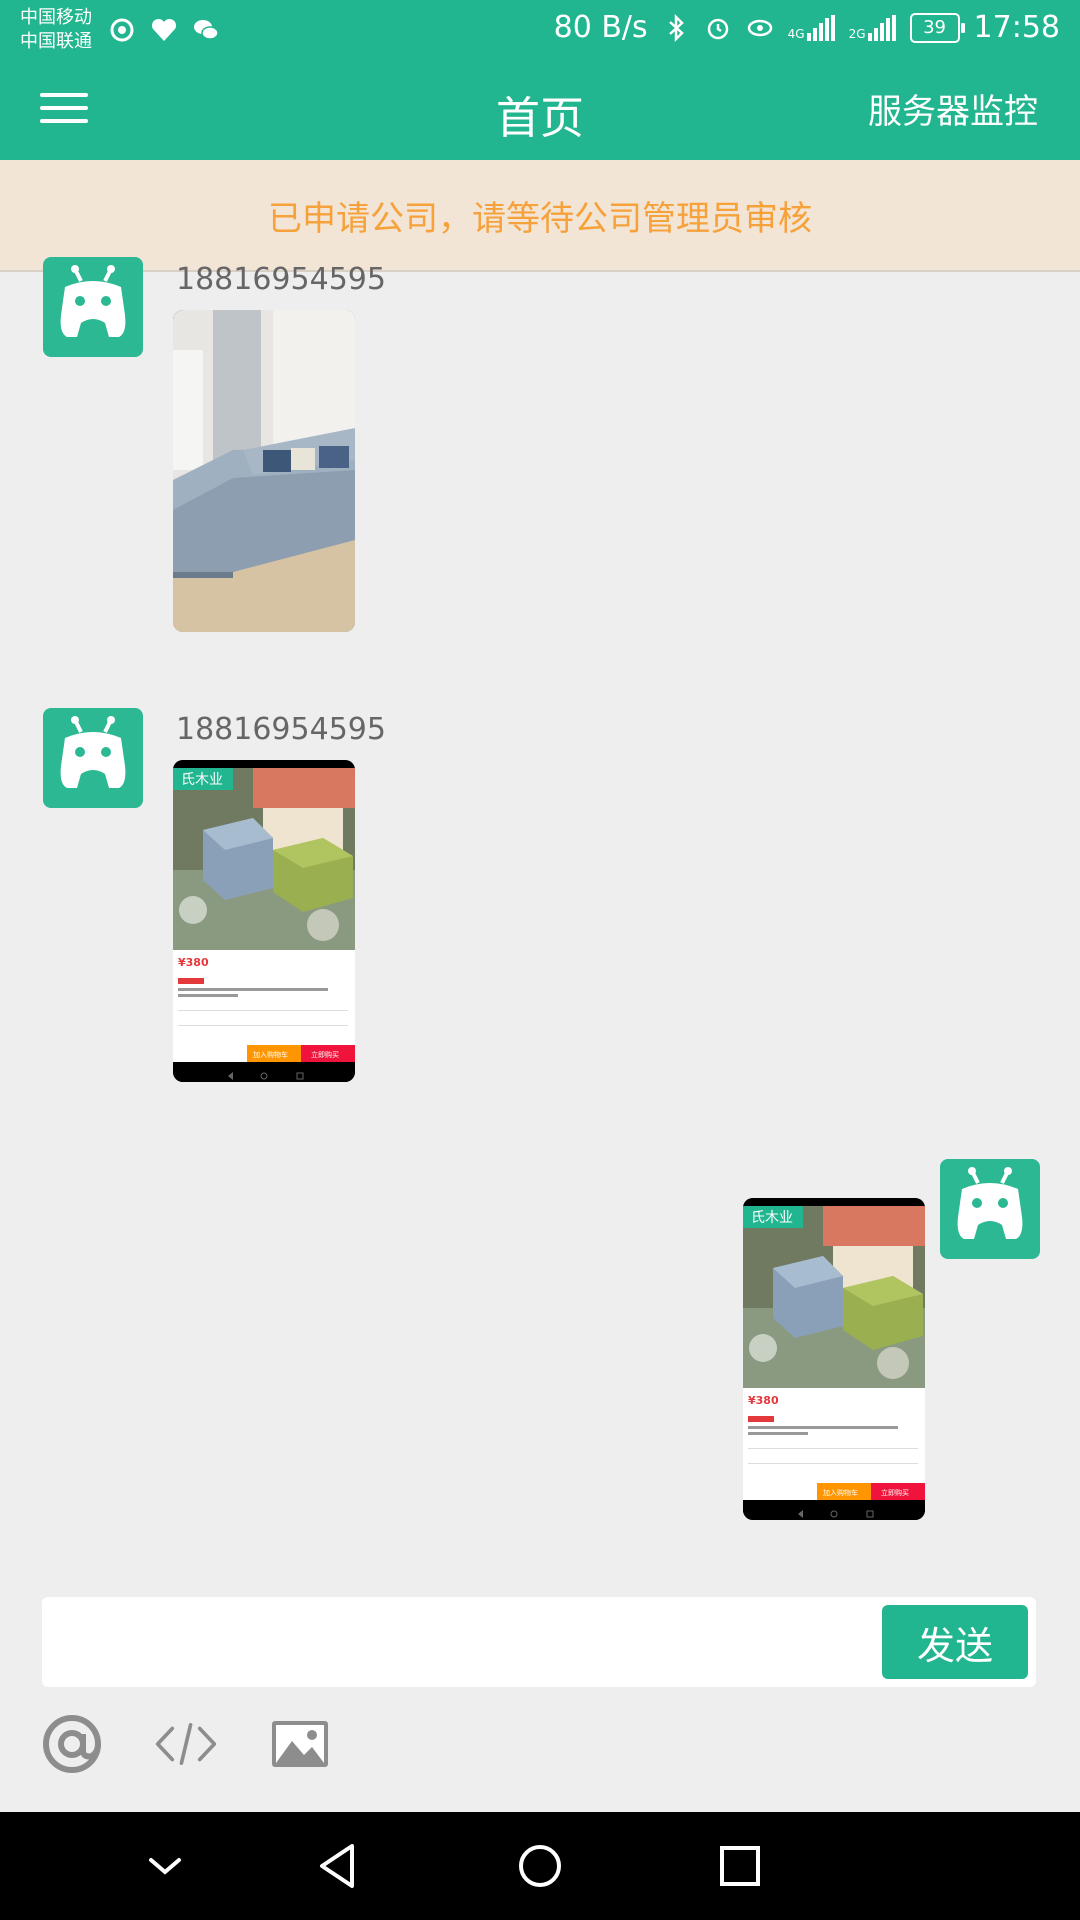 This screenshot has height=1920, width=1080. I want to click on heart-icon, so click(164, 29).